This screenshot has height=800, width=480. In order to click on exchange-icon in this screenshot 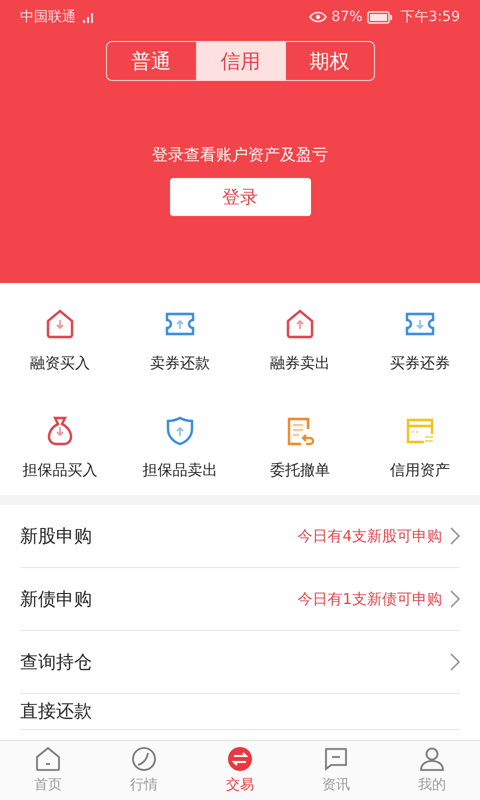, I will do `click(240, 759)`.